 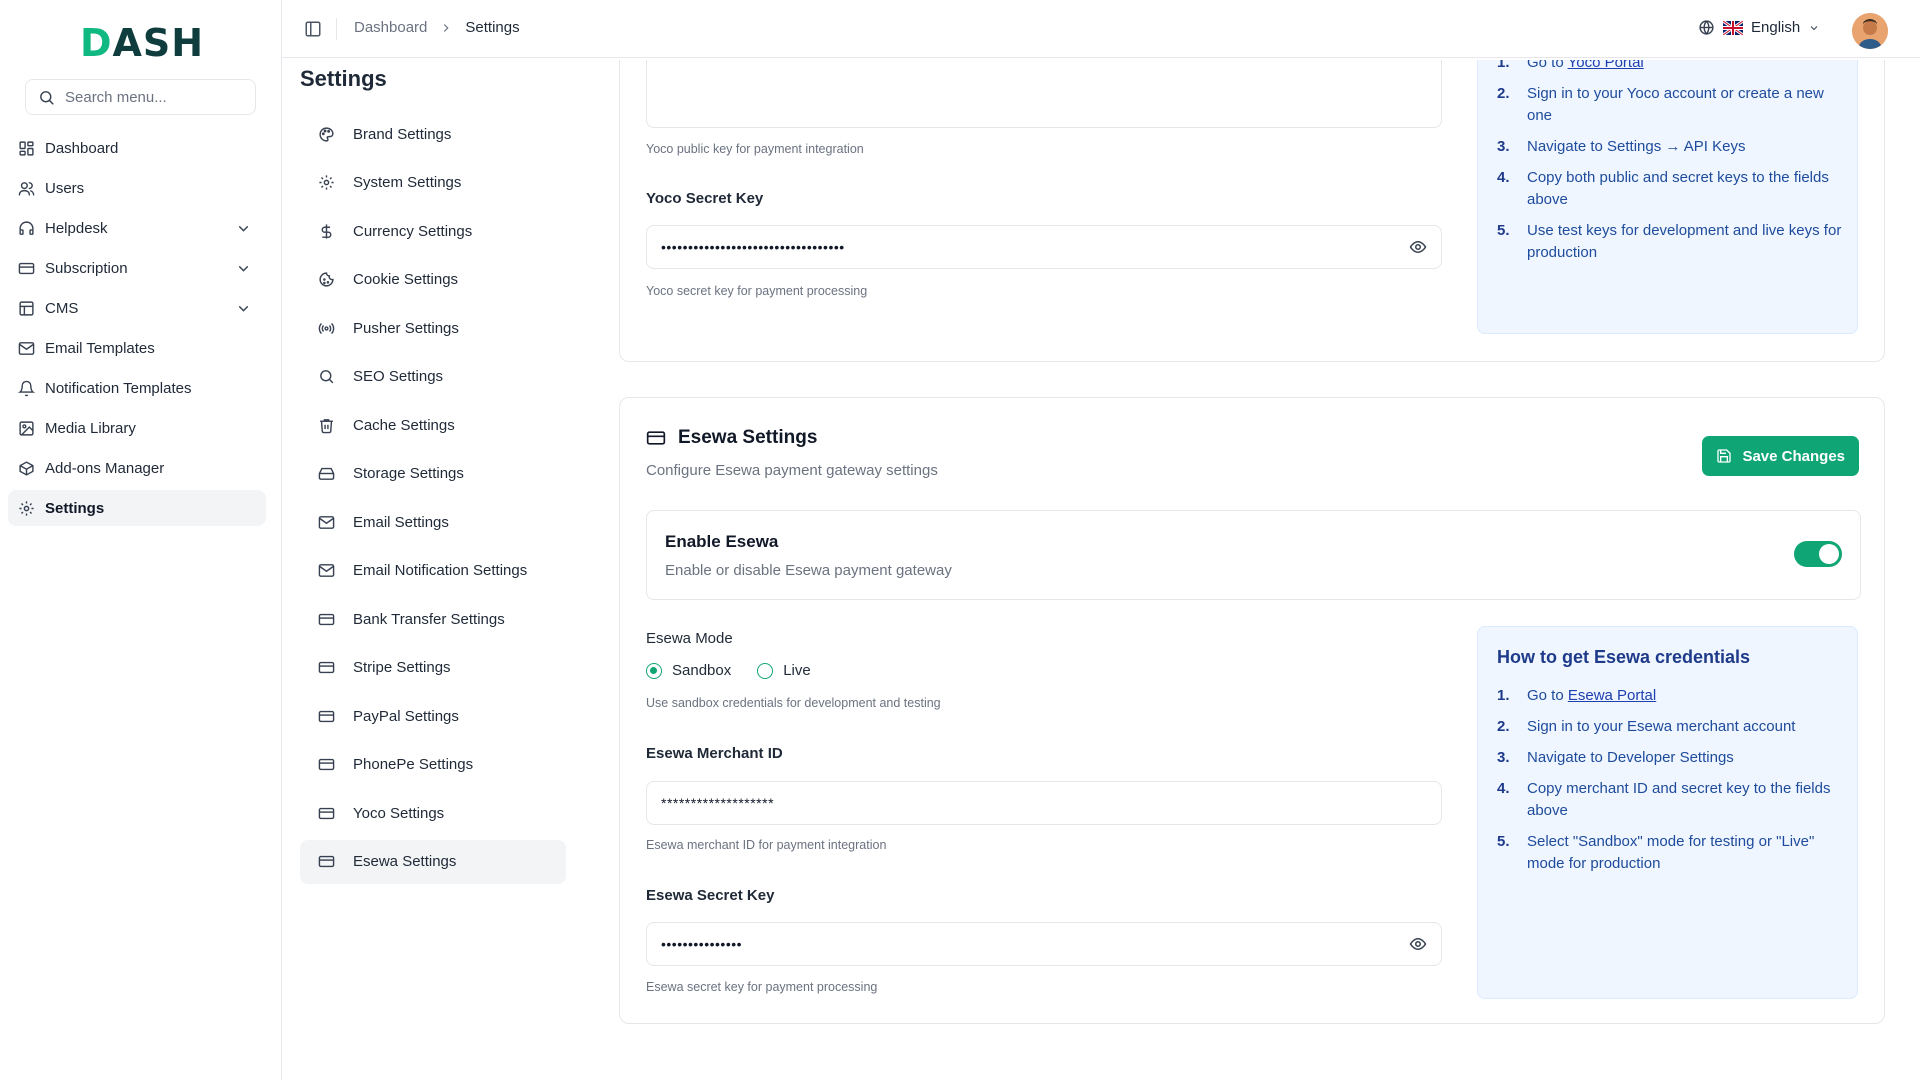 I want to click on yoco-secret-key-help: Yoco secret key for payment processing, so click(x=757, y=291).